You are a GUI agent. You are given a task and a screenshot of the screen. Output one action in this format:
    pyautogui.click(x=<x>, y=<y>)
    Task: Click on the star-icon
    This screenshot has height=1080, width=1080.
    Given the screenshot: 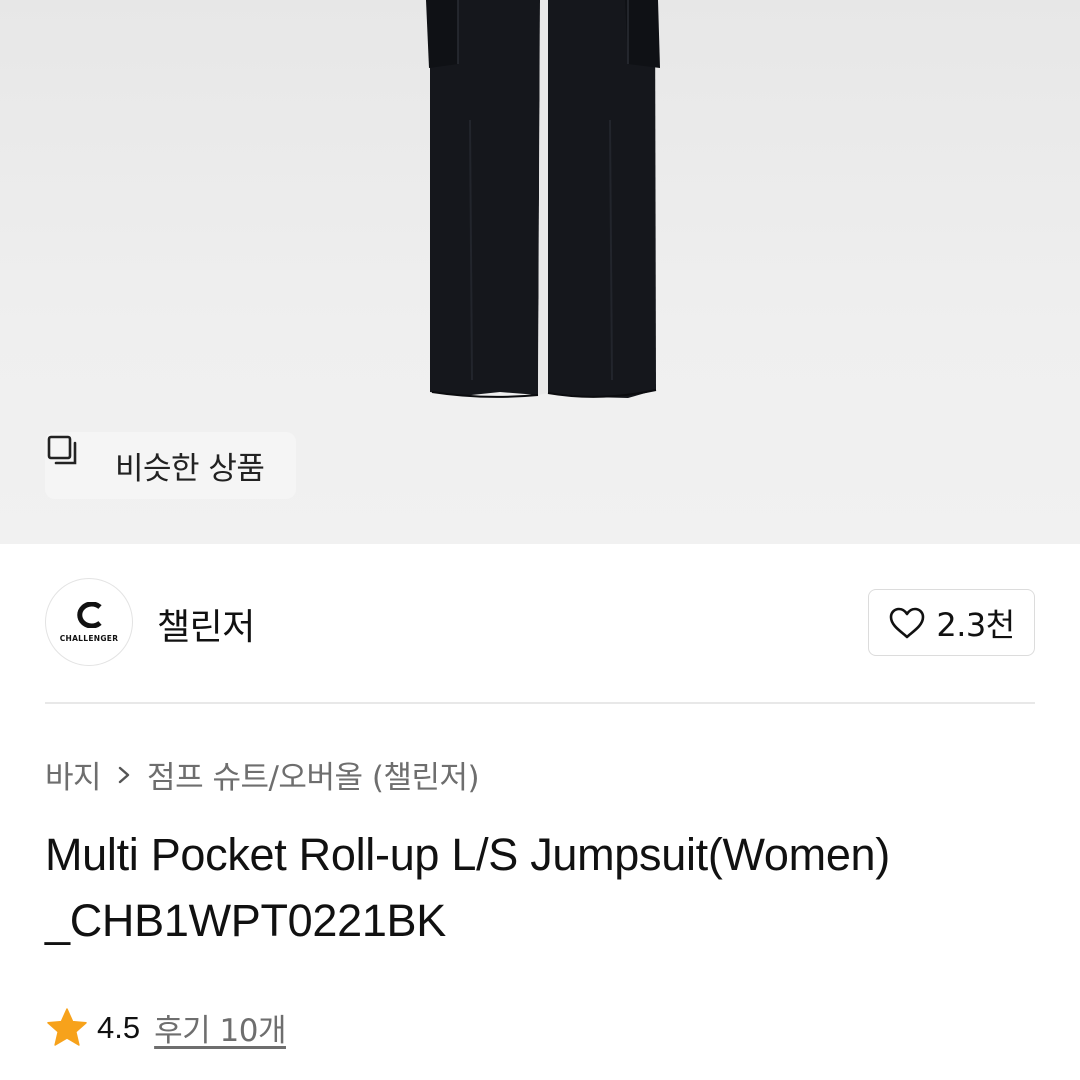 What is the action you would take?
    pyautogui.click(x=67, y=1028)
    